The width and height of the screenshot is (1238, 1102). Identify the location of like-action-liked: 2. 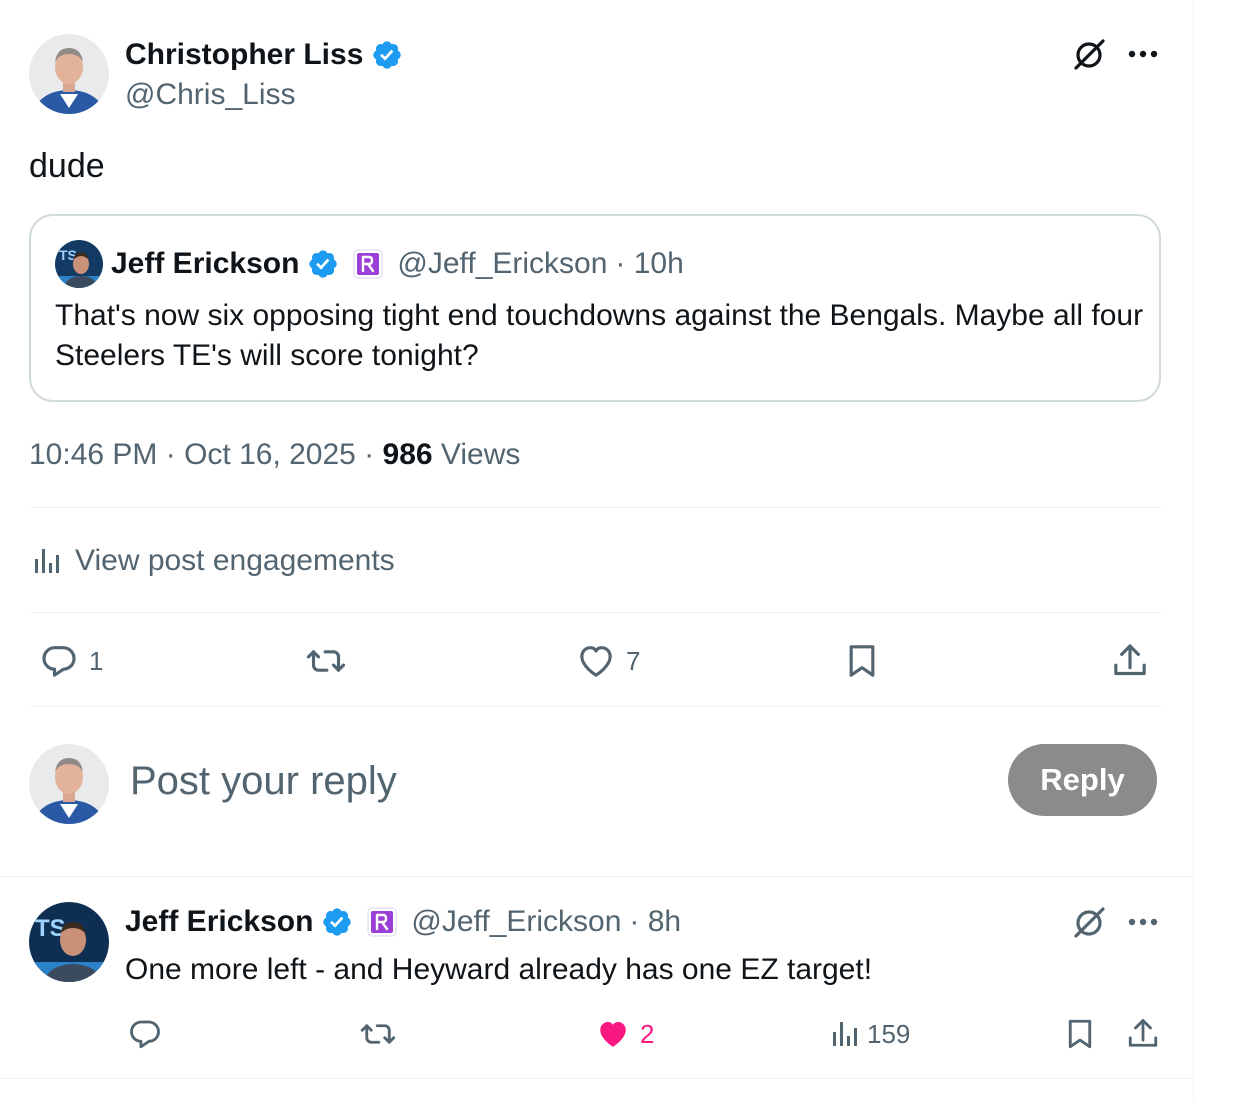
(624, 1034).